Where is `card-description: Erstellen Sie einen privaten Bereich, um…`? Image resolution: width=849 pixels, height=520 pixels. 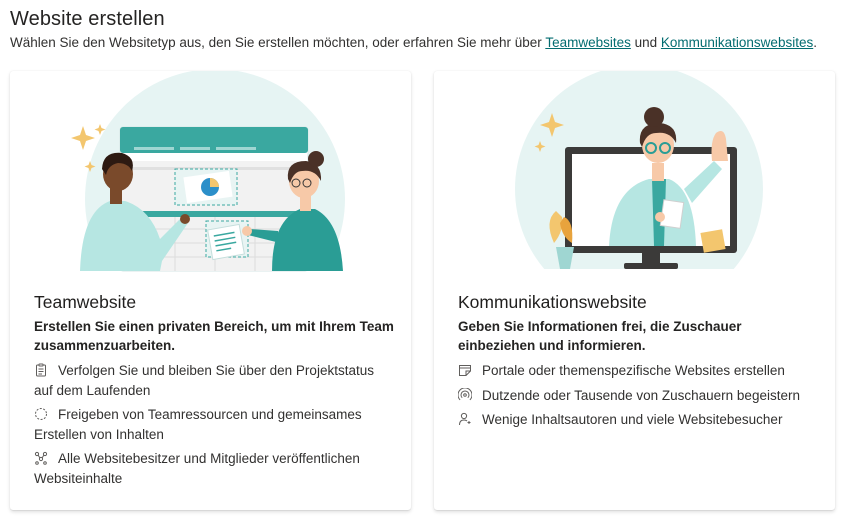
card-description: Erstellen Sie einen privaten Bereich, um… is located at coordinates (214, 336).